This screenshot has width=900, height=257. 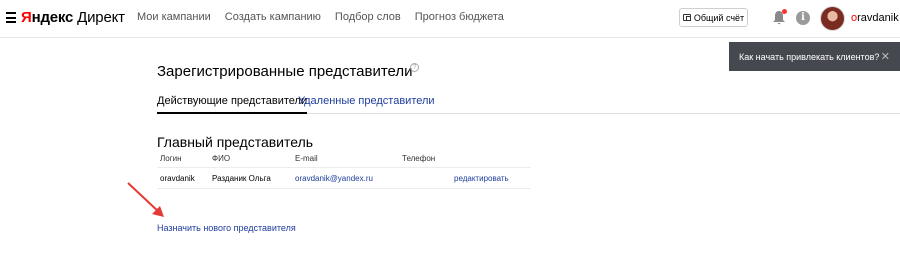 I want to click on wallet-icon, so click(x=686, y=17).